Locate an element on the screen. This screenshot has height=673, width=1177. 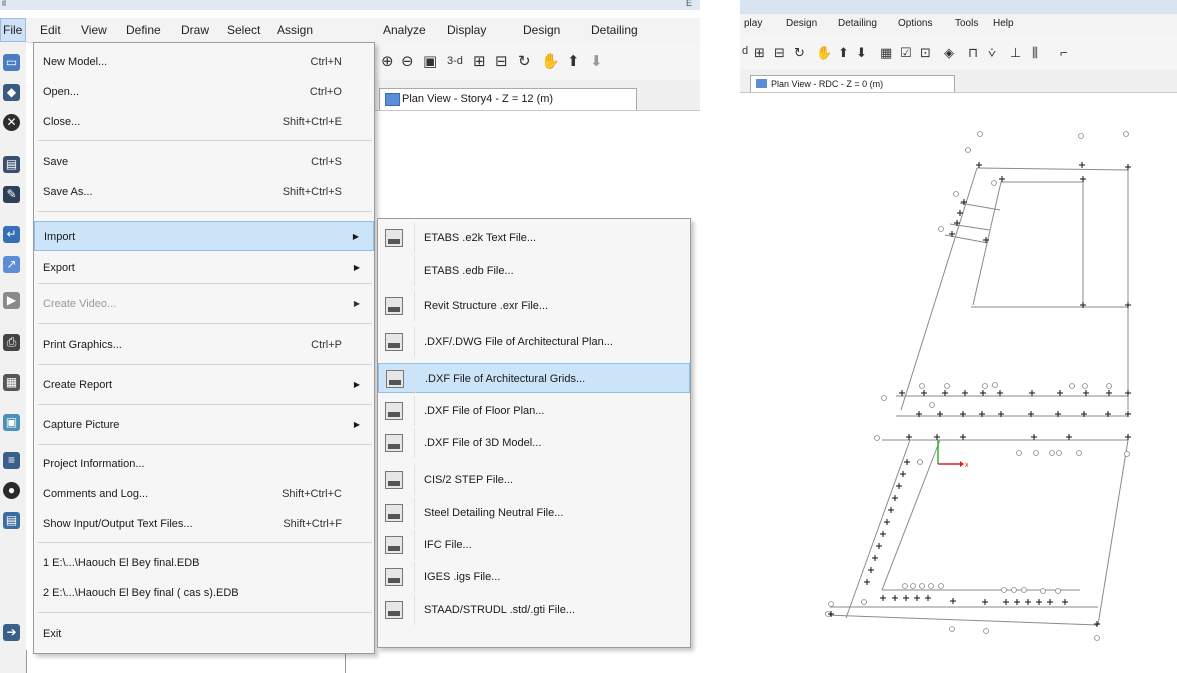
menu-item-create-video: Create Video... ▶ is located at coordinates (204, 304).